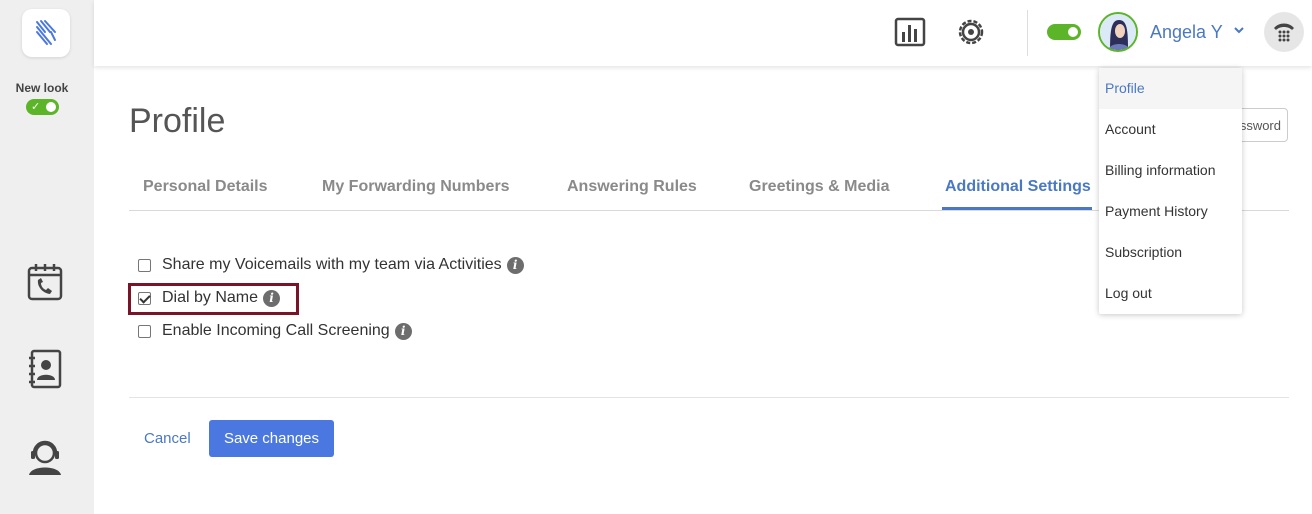  What do you see at coordinates (36, 107) in the screenshot?
I see `check-icon: ✓` at bounding box center [36, 107].